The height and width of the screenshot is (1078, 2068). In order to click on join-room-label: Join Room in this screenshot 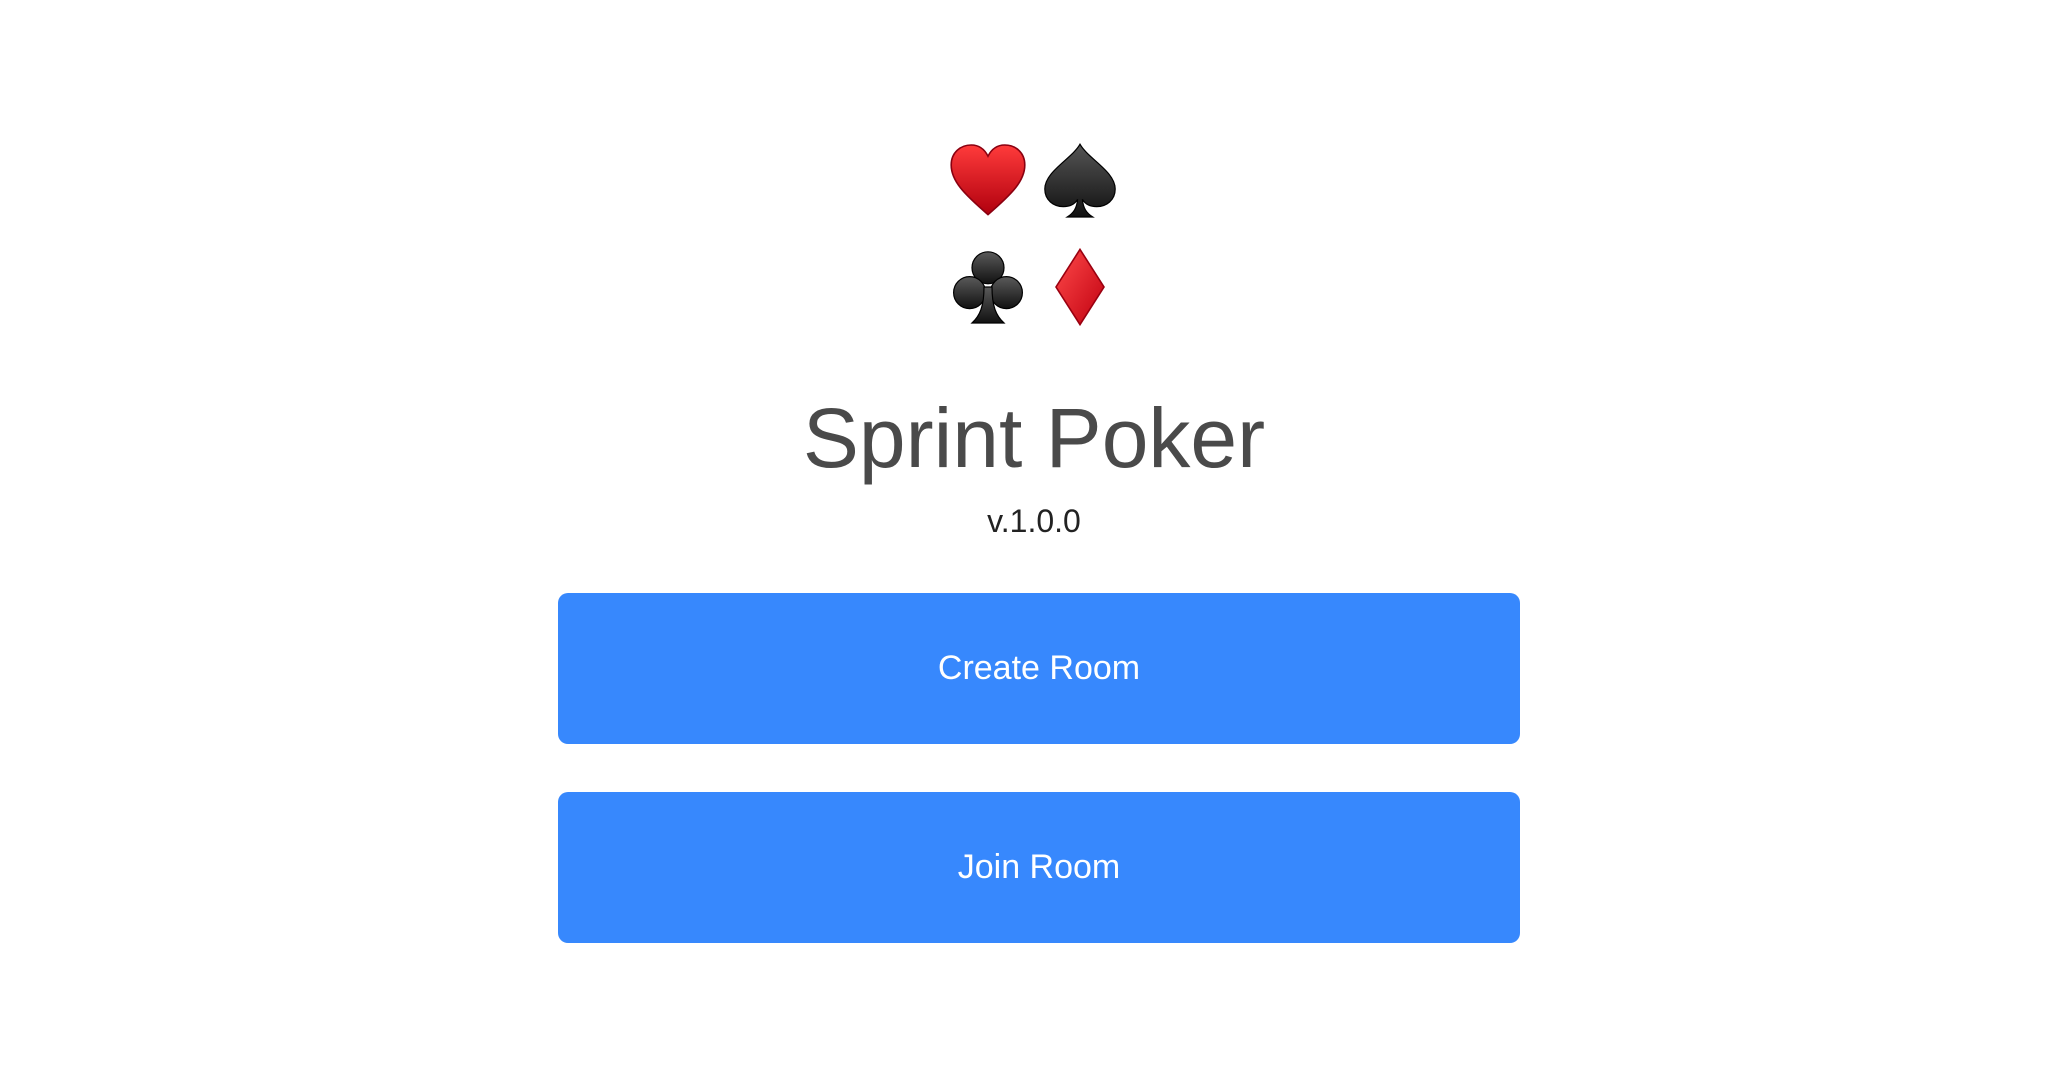, I will do `click(1039, 867)`.